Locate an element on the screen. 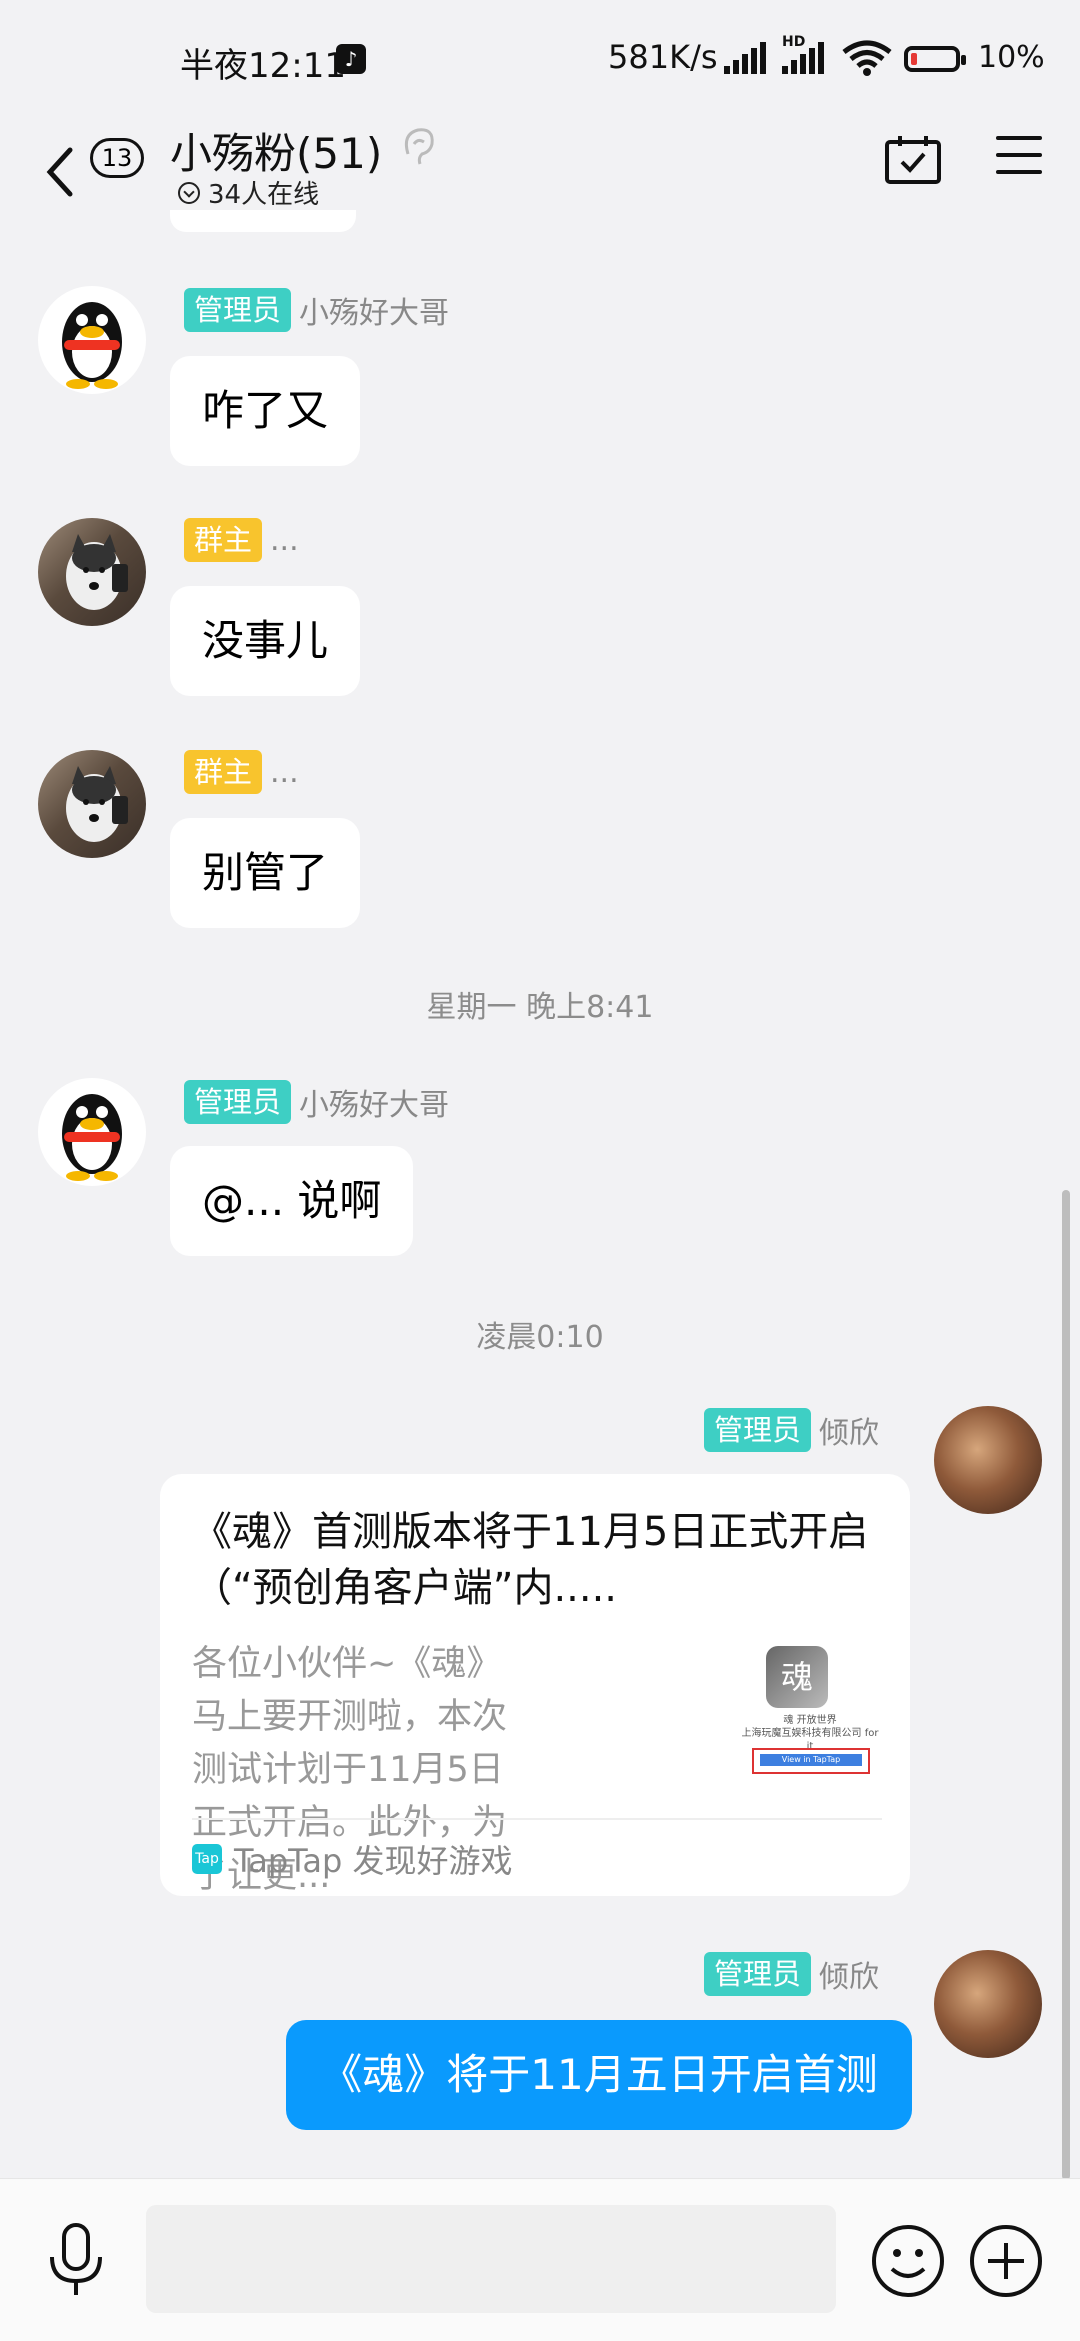 This screenshot has width=1080, height=2341. battery-percent: 10% is located at coordinates (1011, 57).